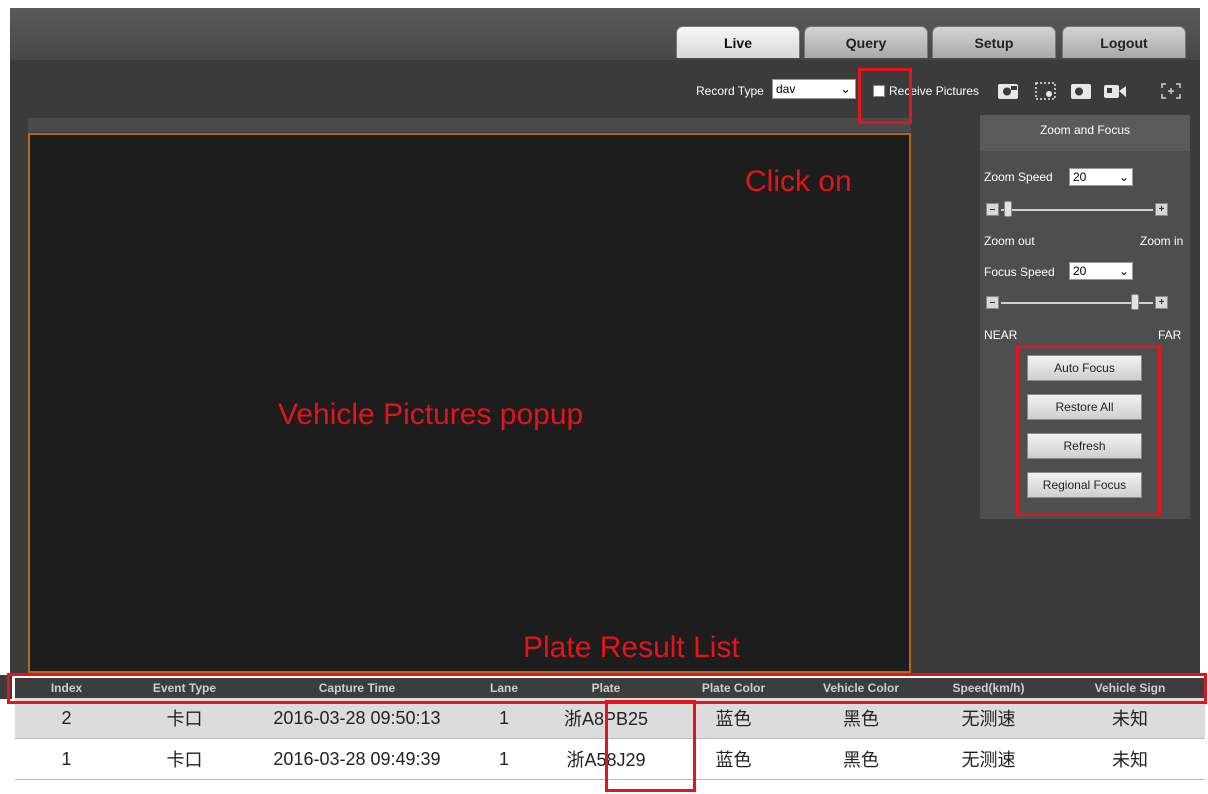 The height and width of the screenshot is (794, 1208). I want to click on focus-speed-select: 20 ⌄, so click(1101, 271).